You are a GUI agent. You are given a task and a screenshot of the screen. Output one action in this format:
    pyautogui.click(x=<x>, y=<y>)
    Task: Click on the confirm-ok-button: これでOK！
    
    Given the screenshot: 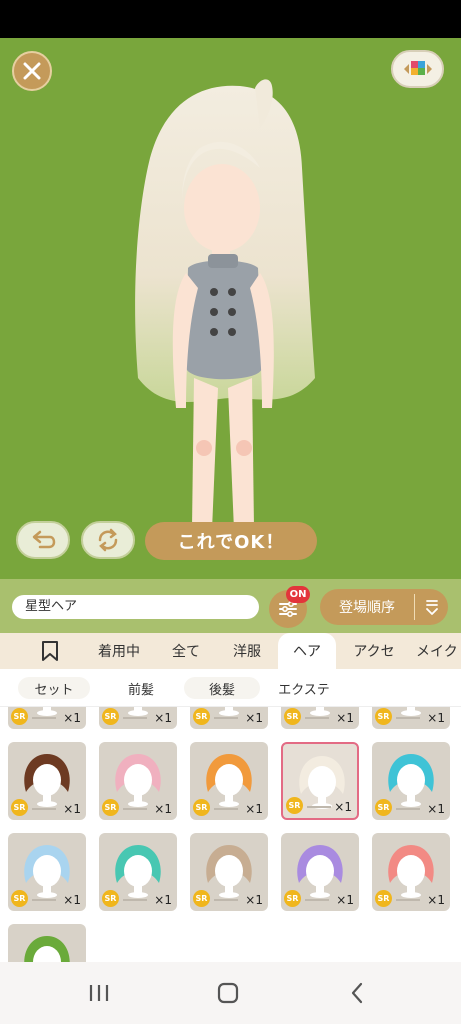 What is the action you would take?
    pyautogui.click(x=231, y=541)
    